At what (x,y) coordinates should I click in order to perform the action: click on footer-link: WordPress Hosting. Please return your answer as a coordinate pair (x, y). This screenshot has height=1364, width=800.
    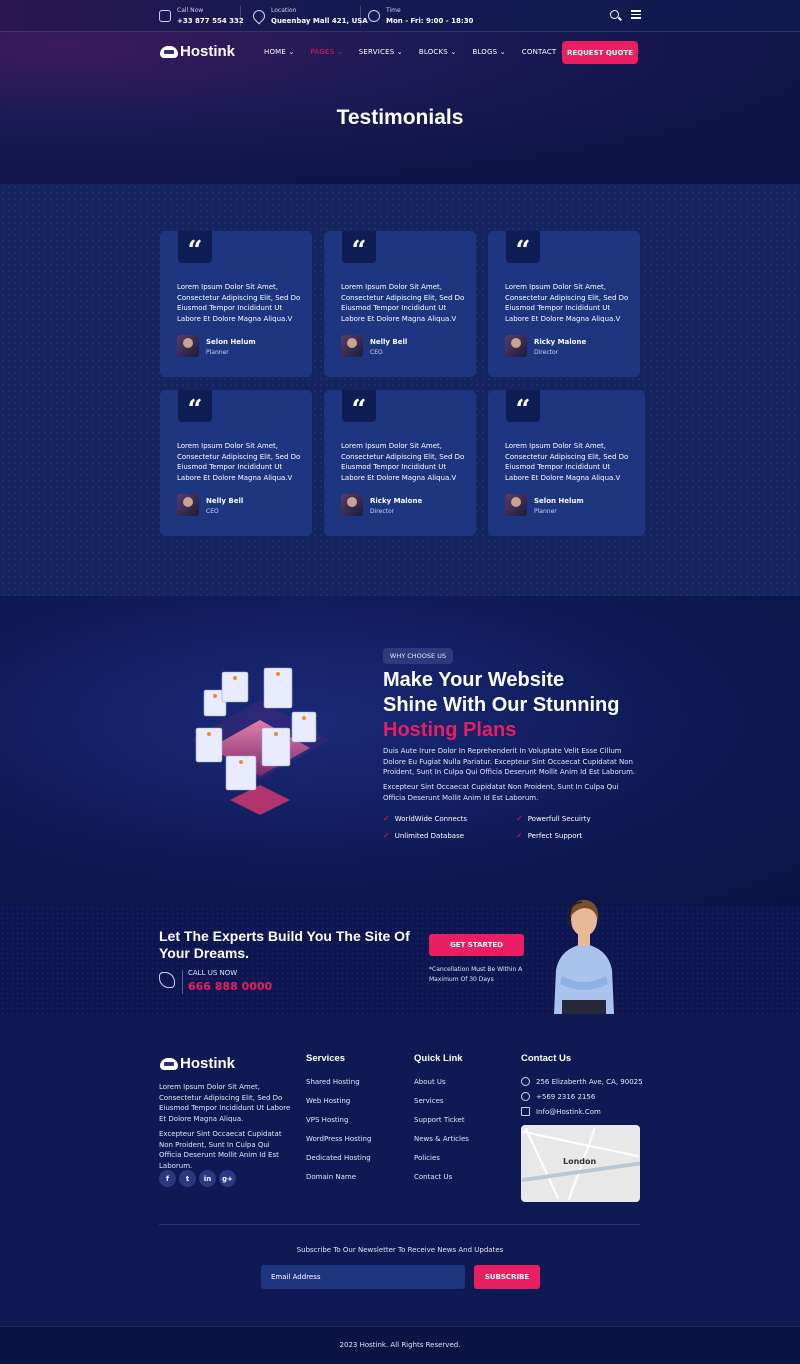
    Looking at the image, I should click on (338, 1139).